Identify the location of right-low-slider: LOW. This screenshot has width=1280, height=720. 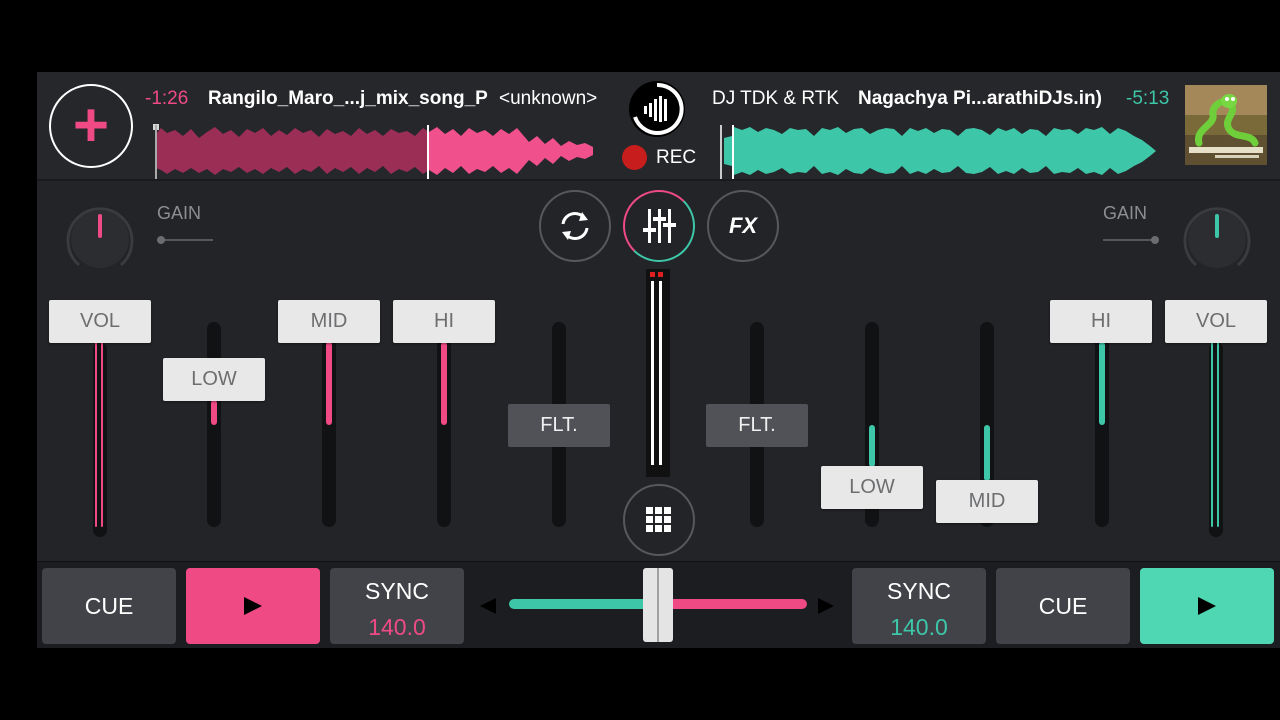
(872, 487).